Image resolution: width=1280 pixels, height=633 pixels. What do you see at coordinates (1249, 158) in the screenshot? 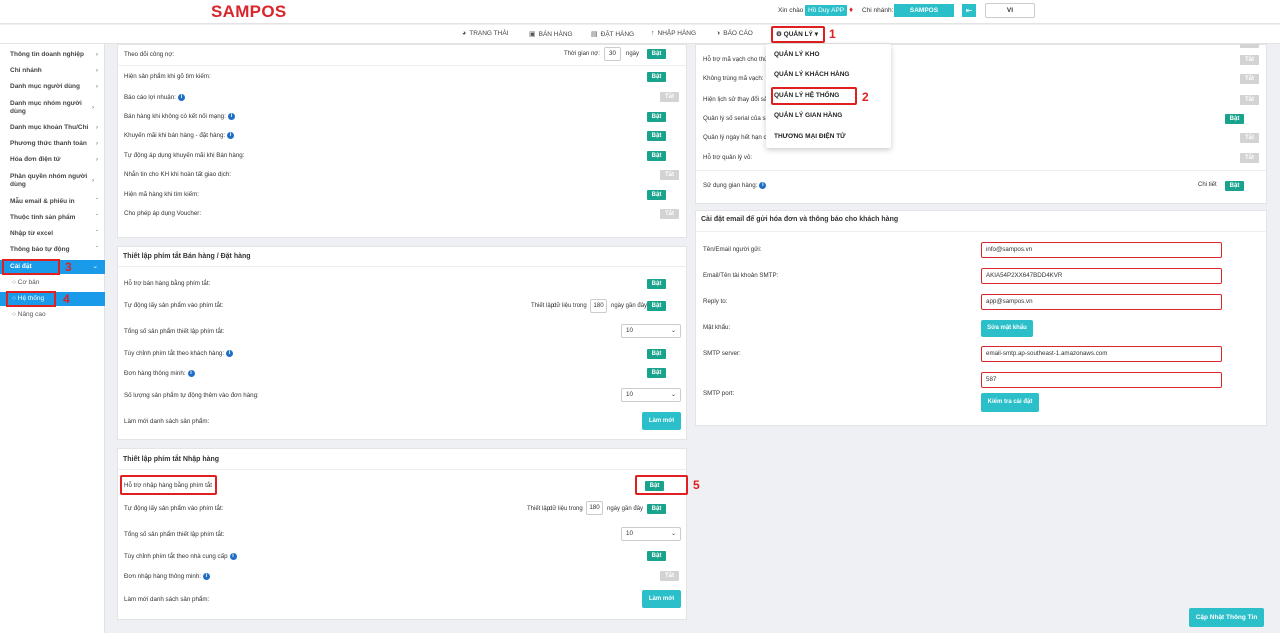
I see `toggle-shell: Tắt` at bounding box center [1249, 158].